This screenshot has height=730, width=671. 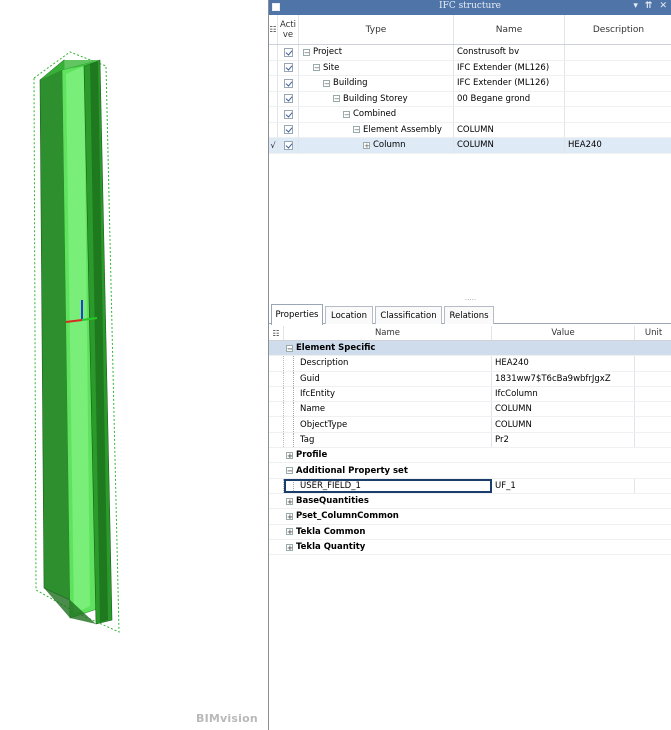 I want to click on panel-title: IFC structure, so click(x=470, y=6).